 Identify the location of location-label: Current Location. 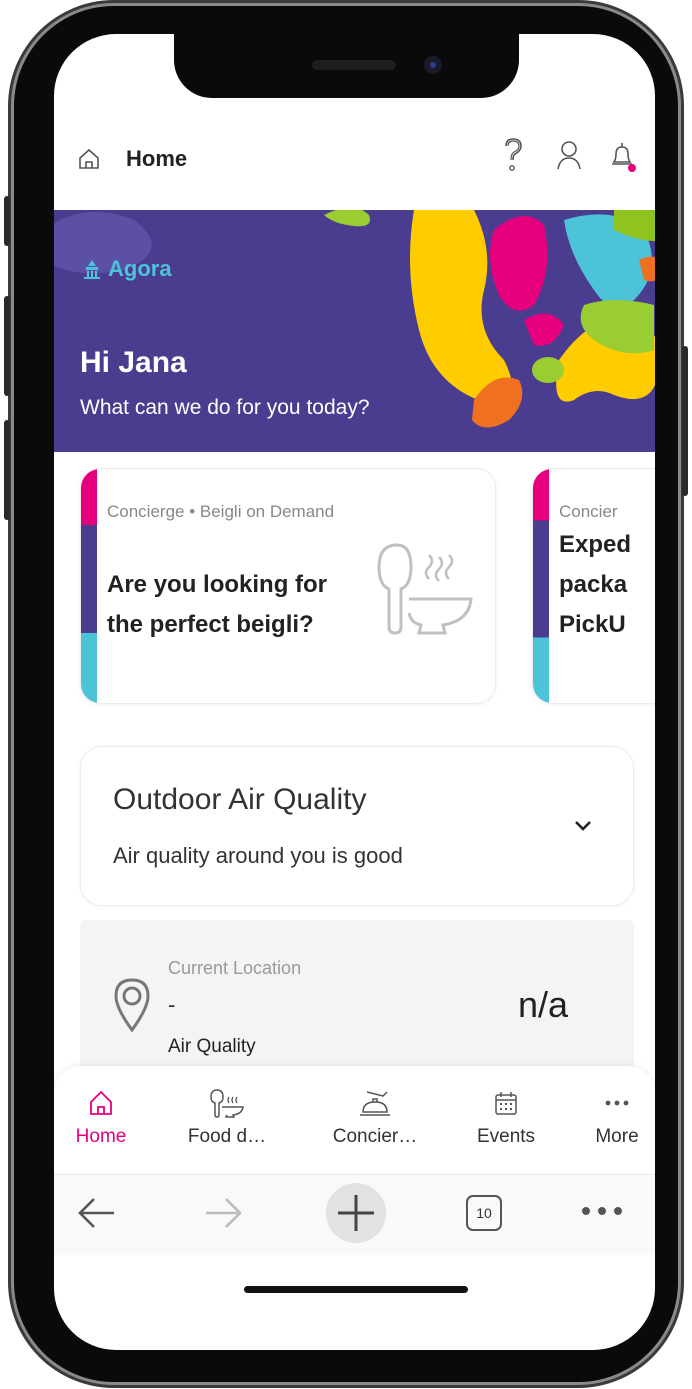
(235, 968).